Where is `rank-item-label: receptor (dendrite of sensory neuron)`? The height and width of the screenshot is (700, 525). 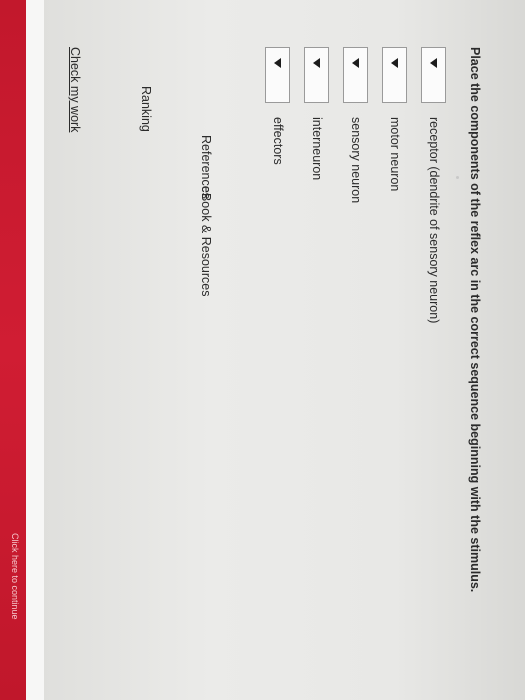
rank-item-label: receptor (dendrite of sensory neuron) is located at coordinates (434, 220).